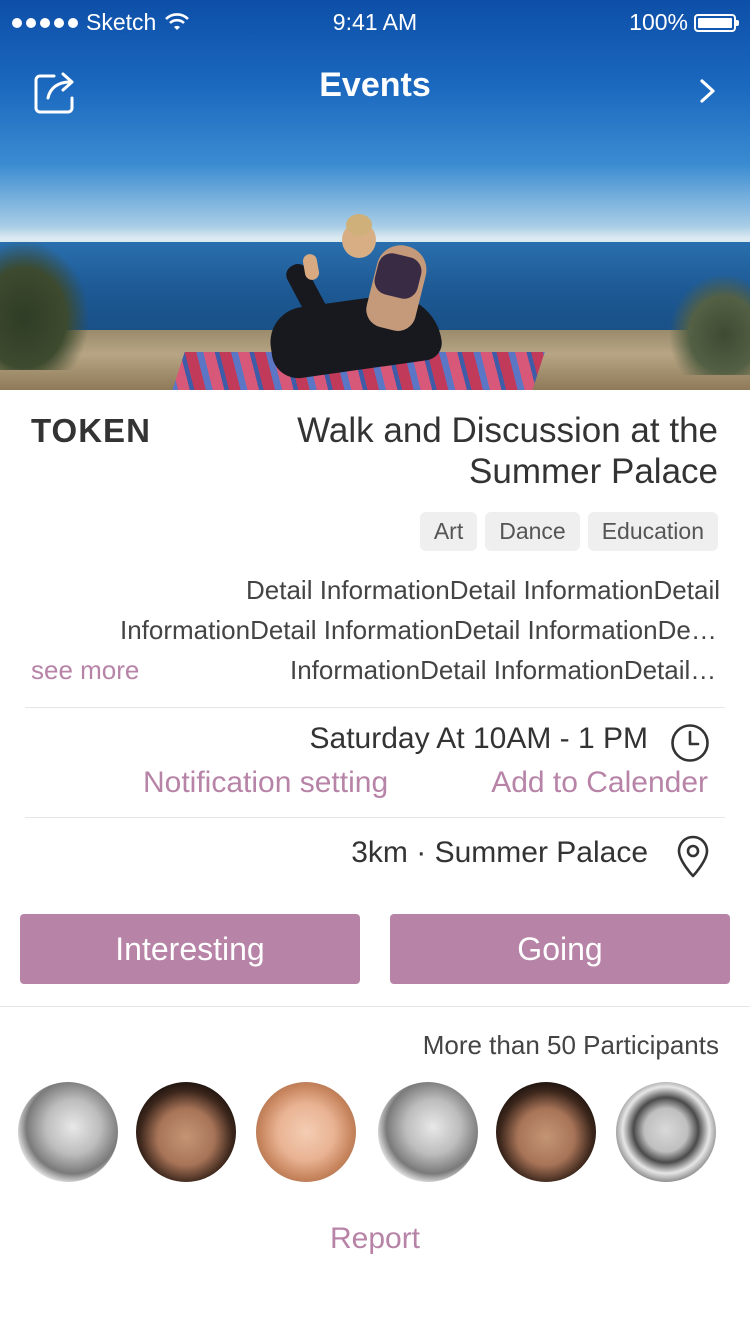 The width and height of the screenshot is (750, 1334). Describe the element at coordinates (190, 949) in the screenshot. I see `interesting-button: Interesting` at that location.